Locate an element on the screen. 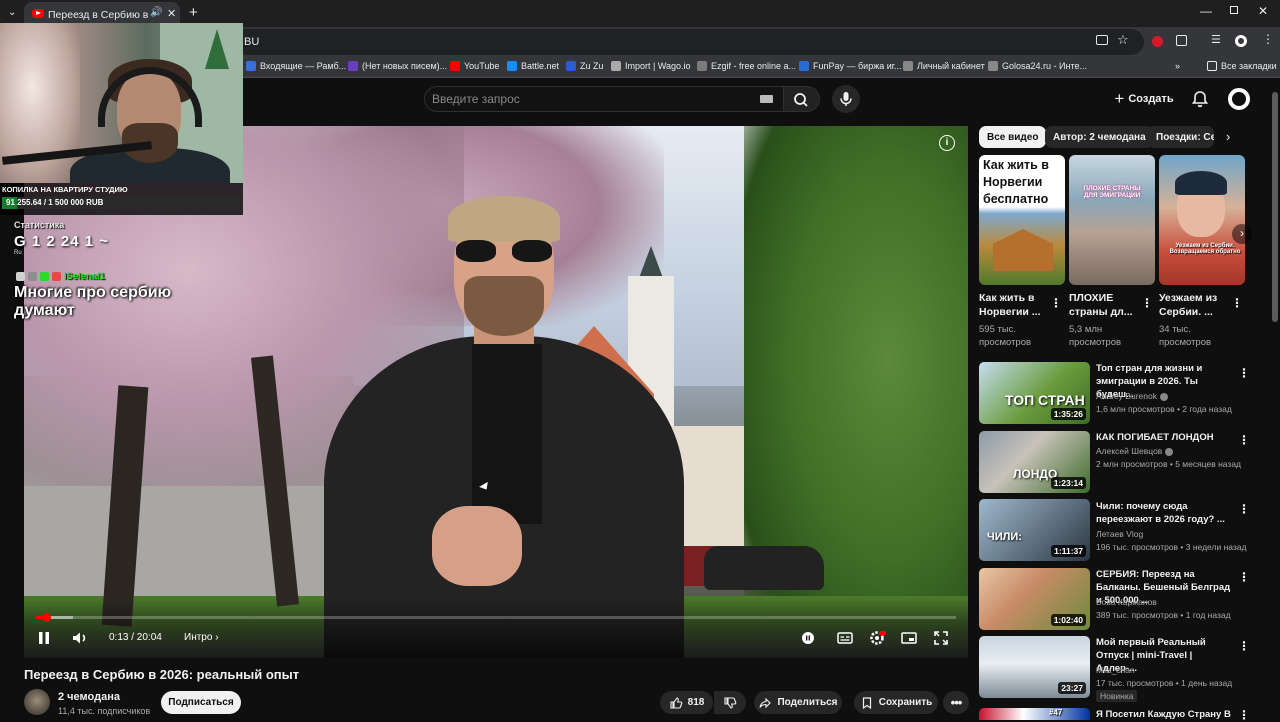 The height and width of the screenshot is (722, 1280). new-tab-button: + is located at coordinates (193, 12).